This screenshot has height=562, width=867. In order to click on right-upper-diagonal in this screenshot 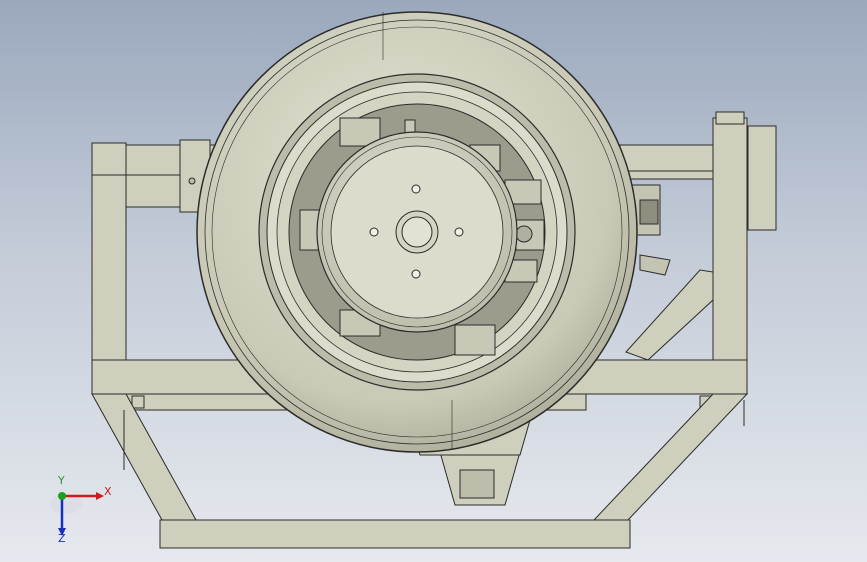, I will do `click(669, 315)`.